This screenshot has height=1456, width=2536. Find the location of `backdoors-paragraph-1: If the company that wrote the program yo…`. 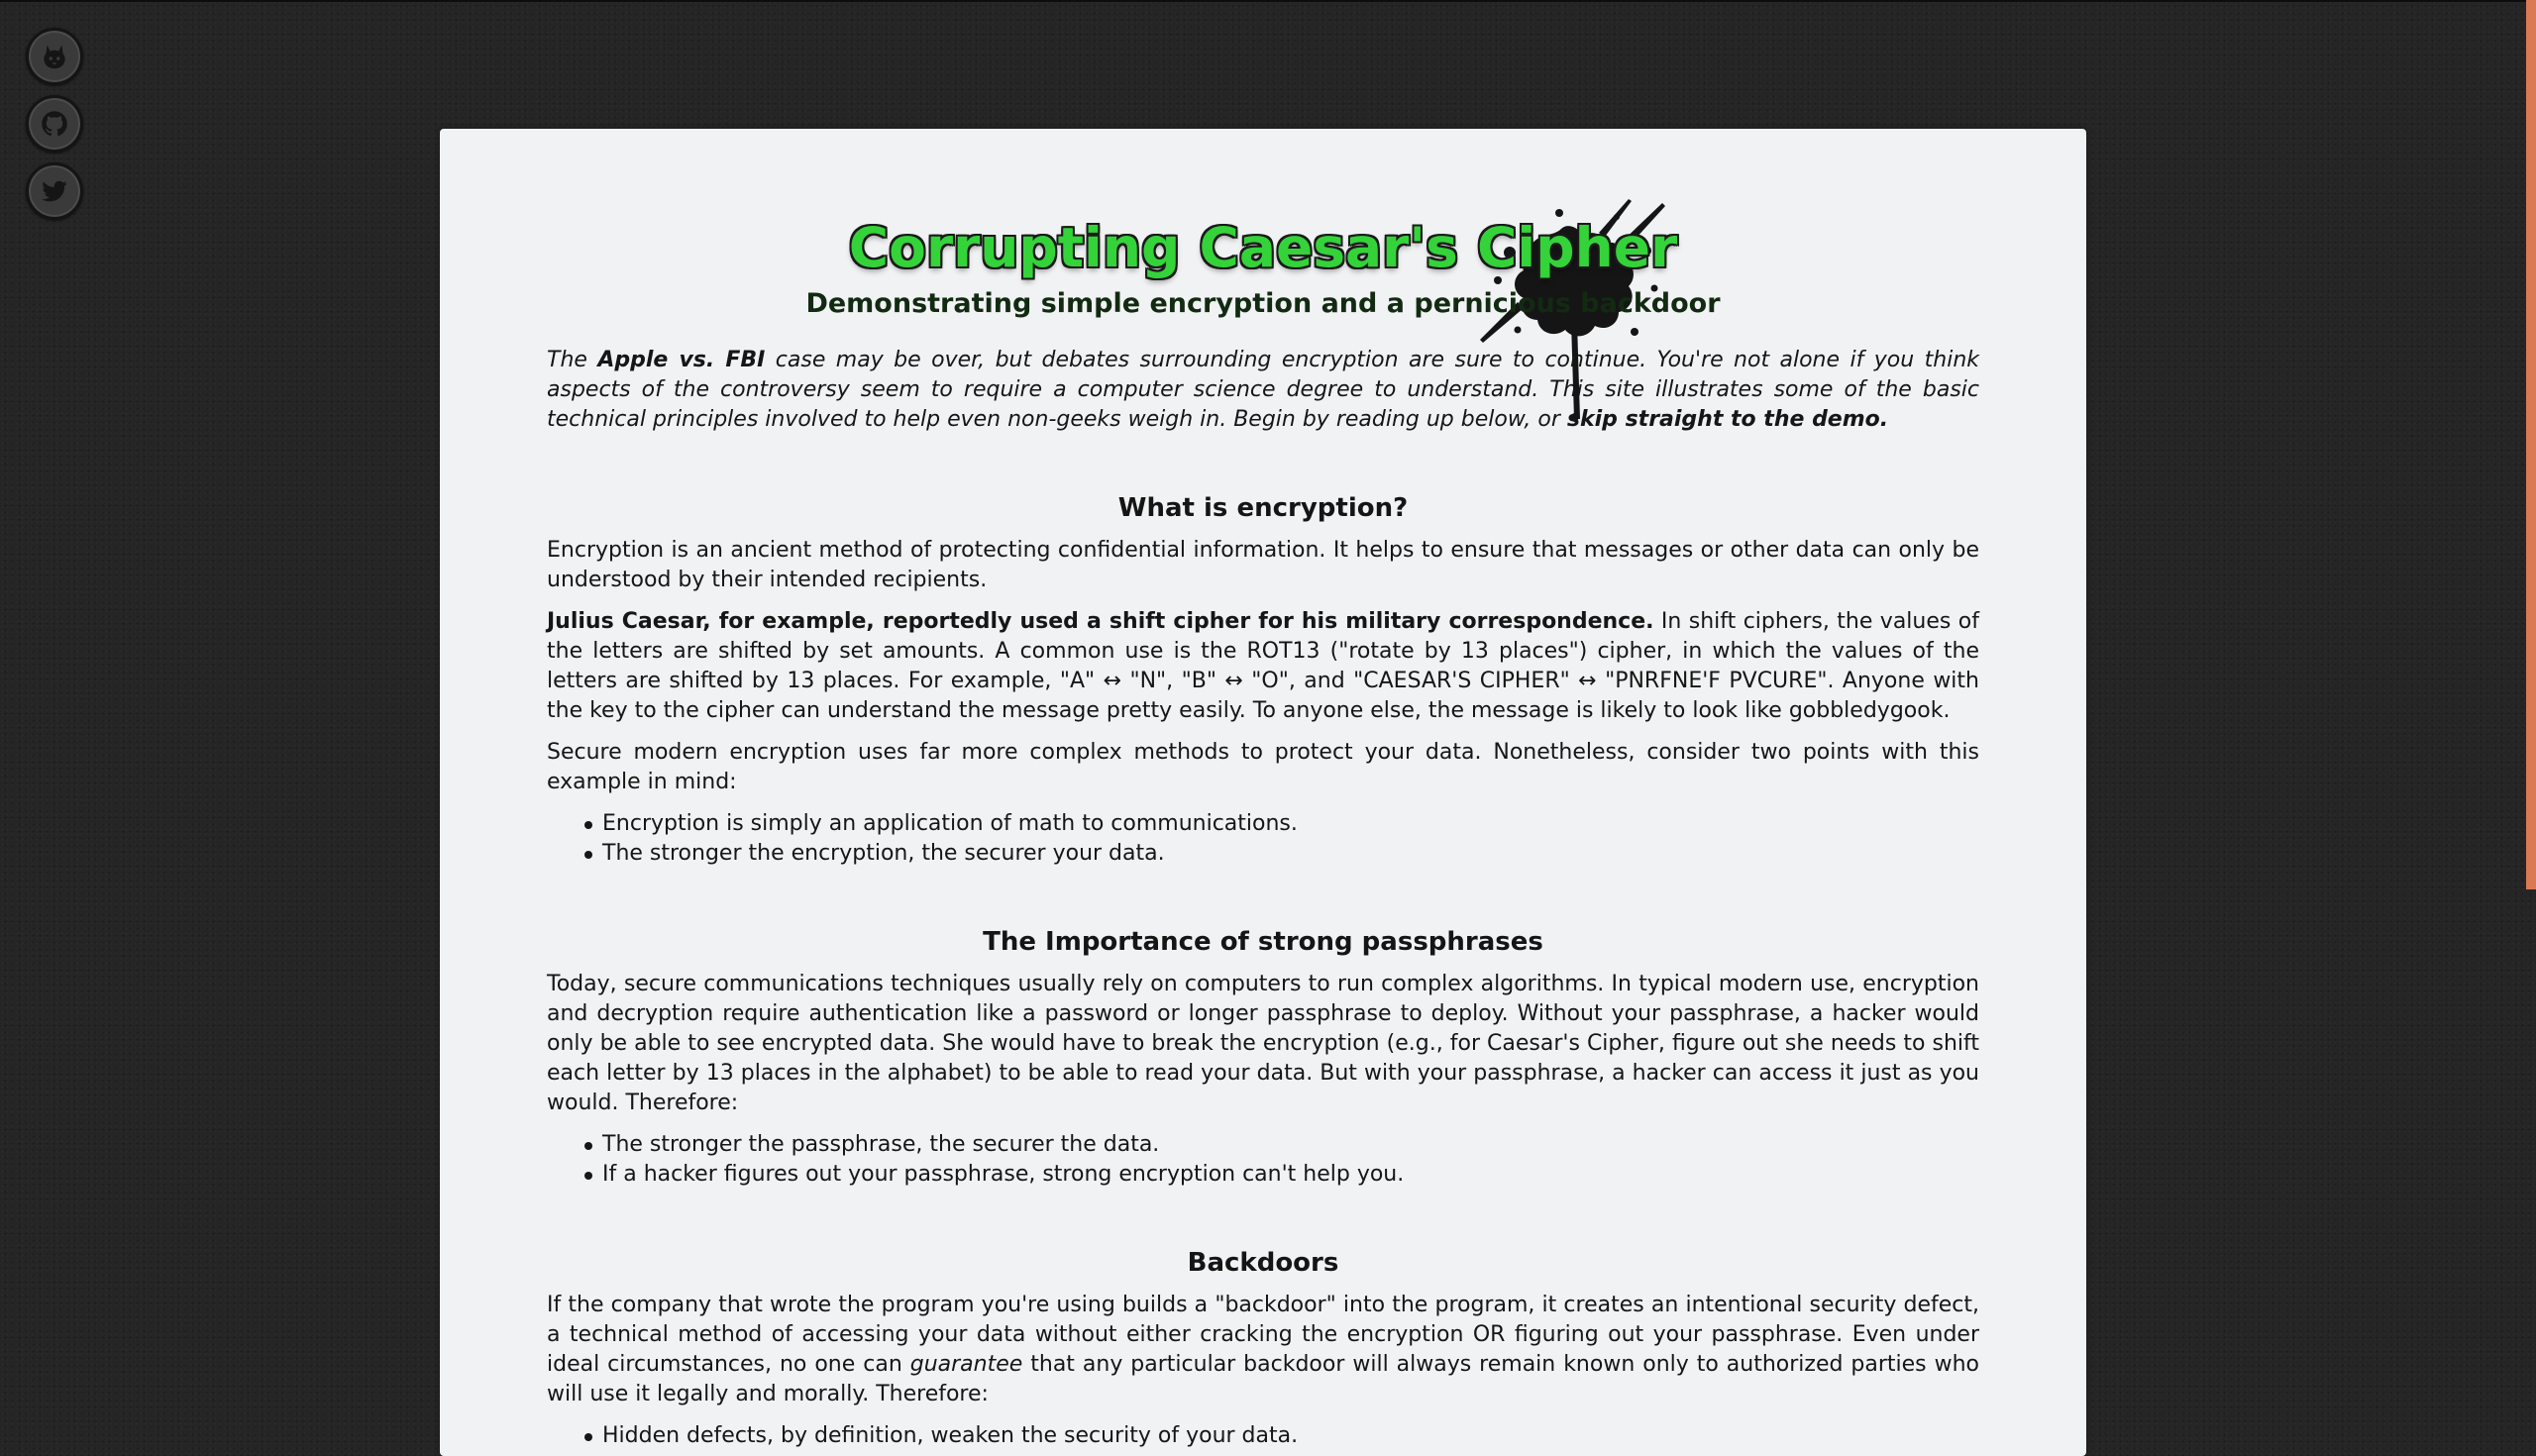

backdoors-paragraph-1: If the company that wrote the program yo… is located at coordinates (1263, 1350).